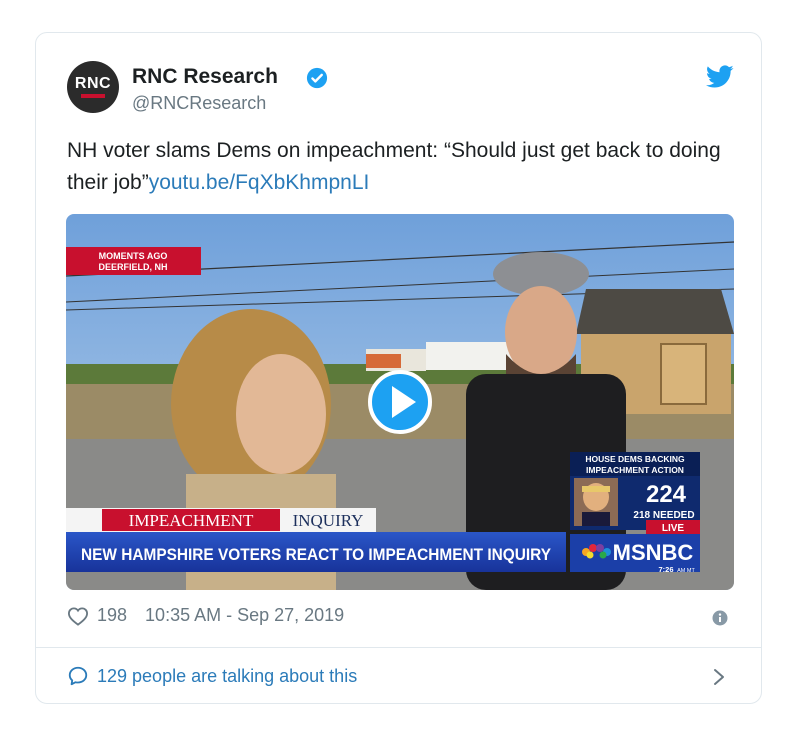  What do you see at coordinates (191, 520) in the screenshot?
I see `banner-red-text: IMPEACHMENT` at bounding box center [191, 520].